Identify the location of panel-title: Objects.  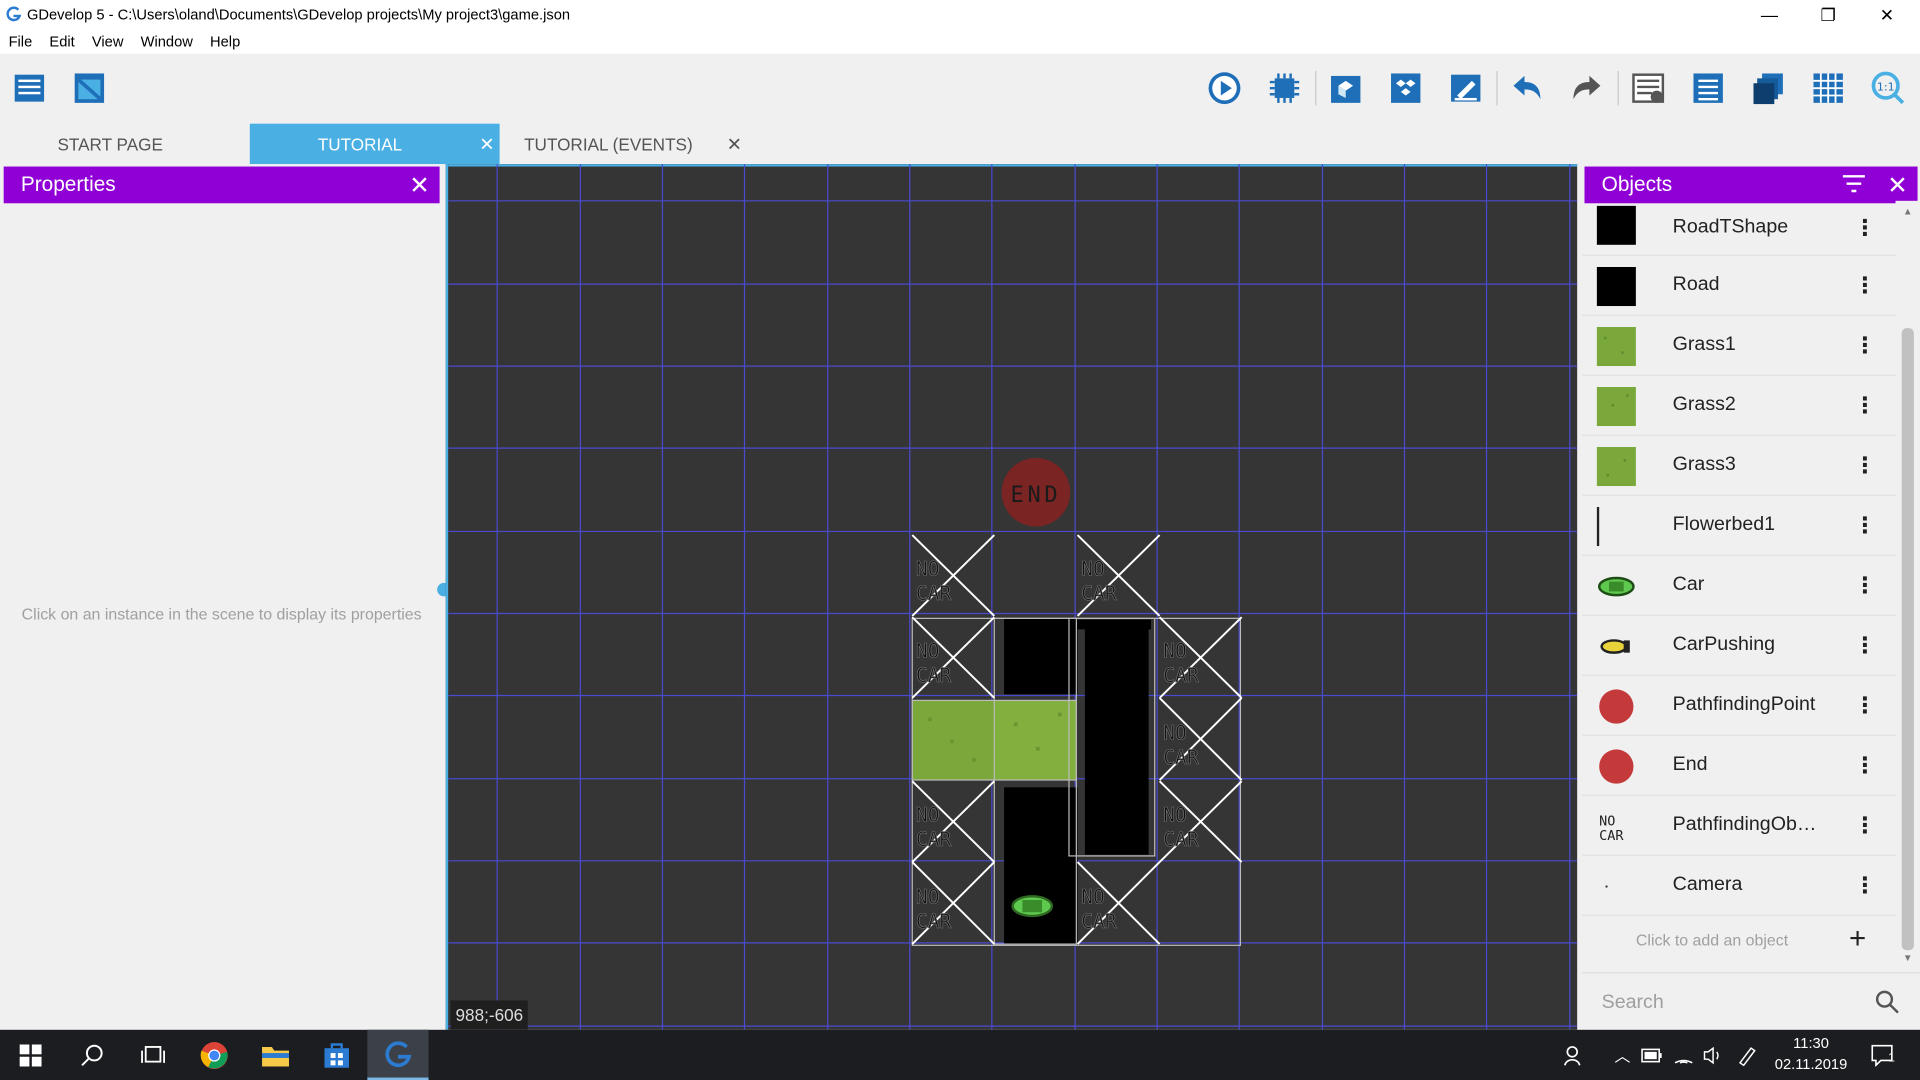
(1637, 184).